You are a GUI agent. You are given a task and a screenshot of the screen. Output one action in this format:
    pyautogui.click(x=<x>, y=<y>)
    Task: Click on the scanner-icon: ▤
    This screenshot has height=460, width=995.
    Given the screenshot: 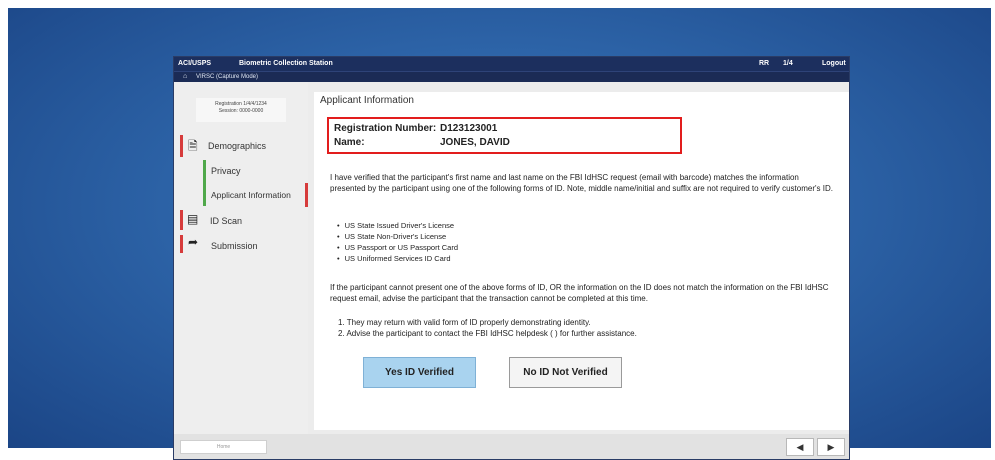 What is the action you would take?
    pyautogui.click(x=193, y=219)
    